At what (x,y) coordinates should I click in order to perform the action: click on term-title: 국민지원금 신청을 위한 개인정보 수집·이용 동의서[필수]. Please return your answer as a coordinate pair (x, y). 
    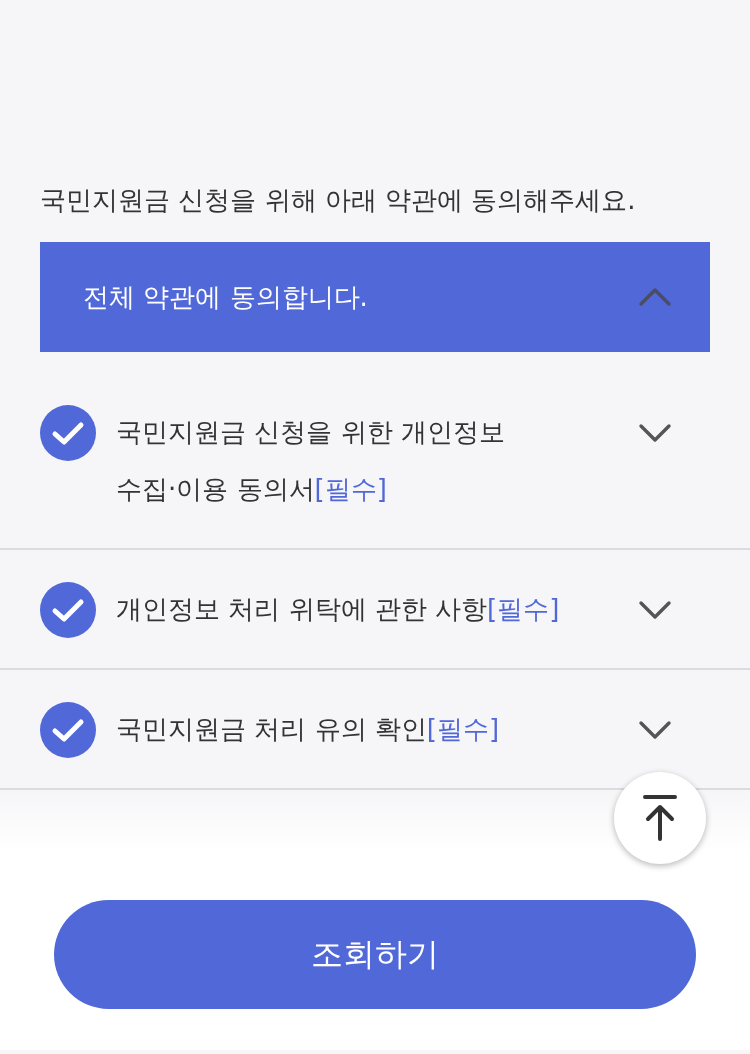
    Looking at the image, I should click on (311, 461).